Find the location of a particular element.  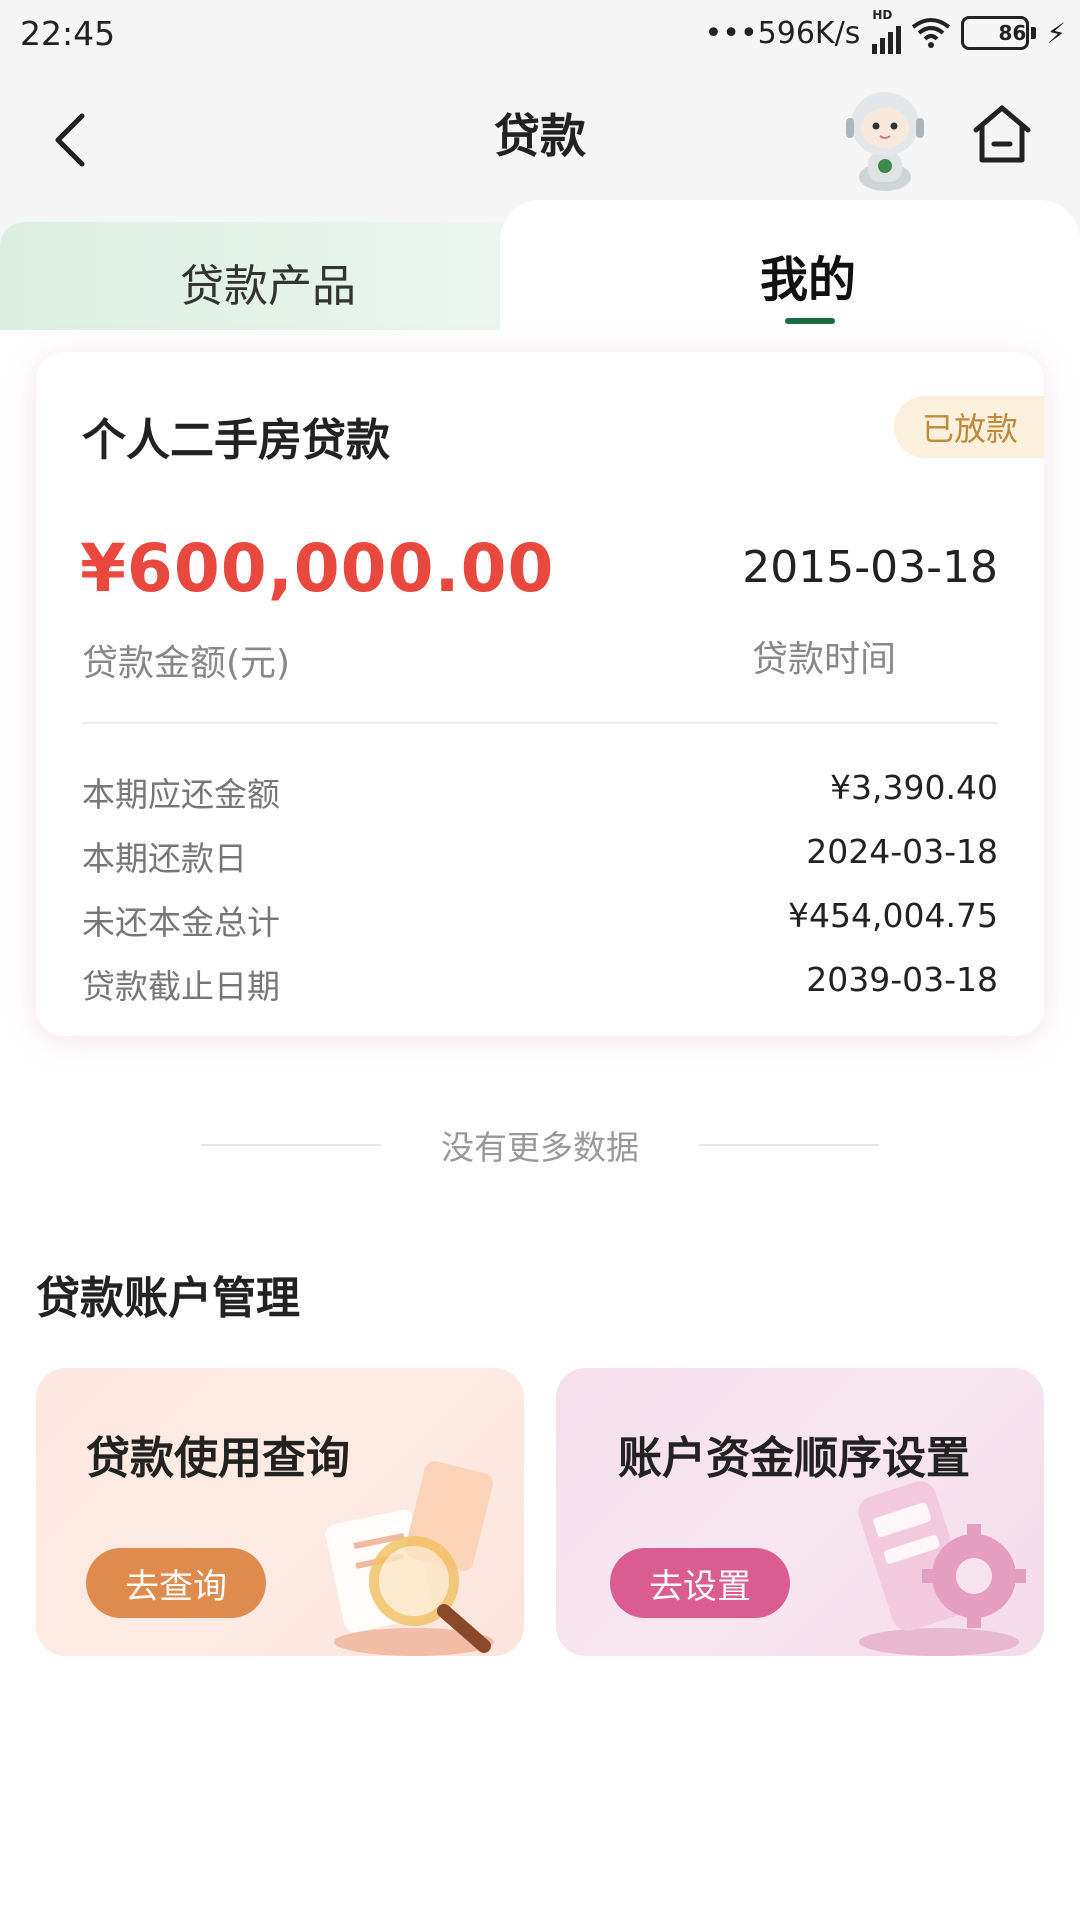

divider-left is located at coordinates (291, 1145).